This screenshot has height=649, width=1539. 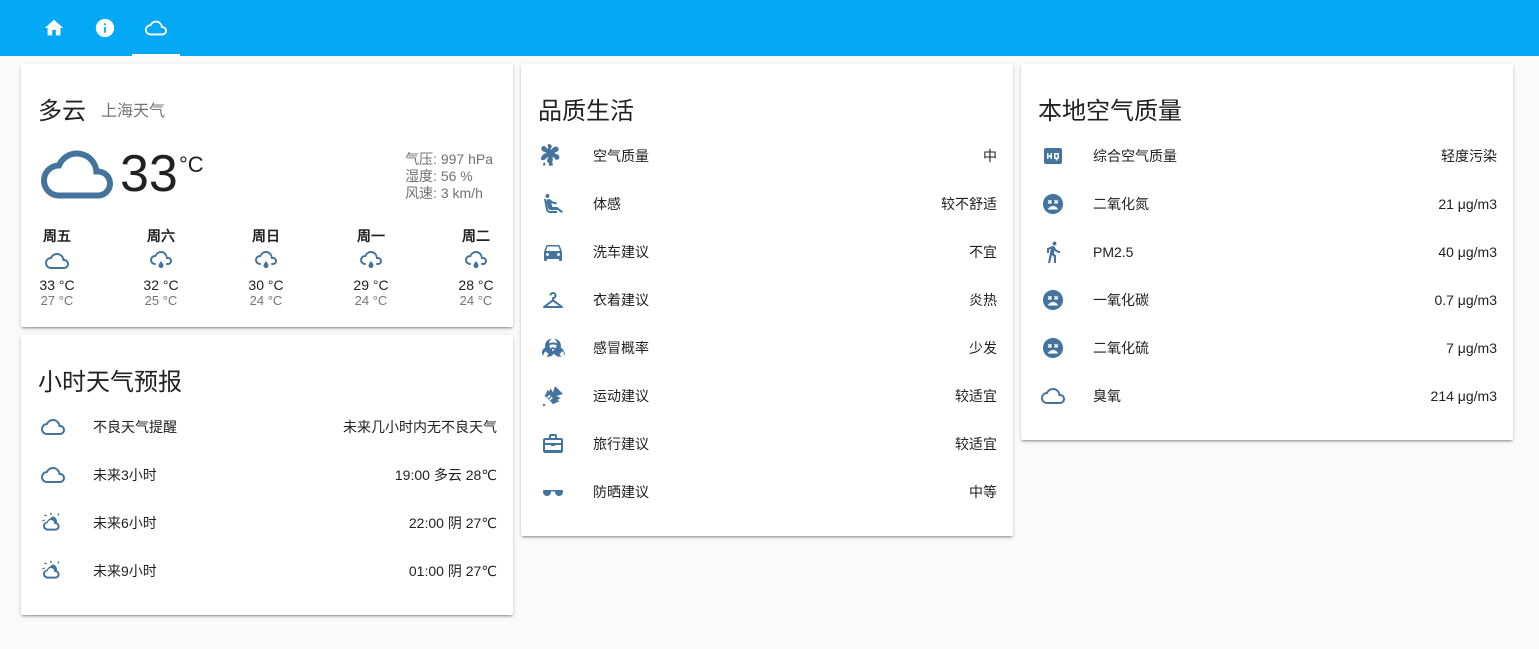 I want to click on entity-name: 空气质量, so click(x=621, y=156).